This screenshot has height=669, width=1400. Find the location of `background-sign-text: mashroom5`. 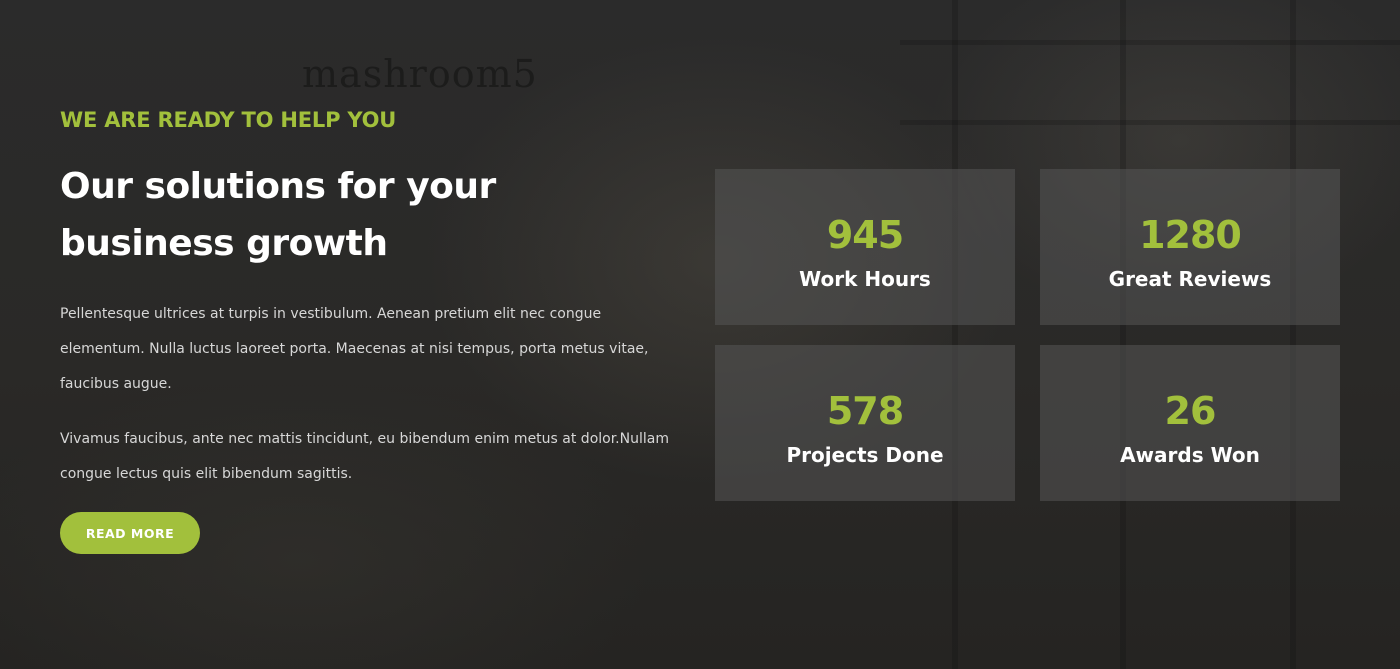

background-sign-text: mashroom5 is located at coordinates (420, 74).